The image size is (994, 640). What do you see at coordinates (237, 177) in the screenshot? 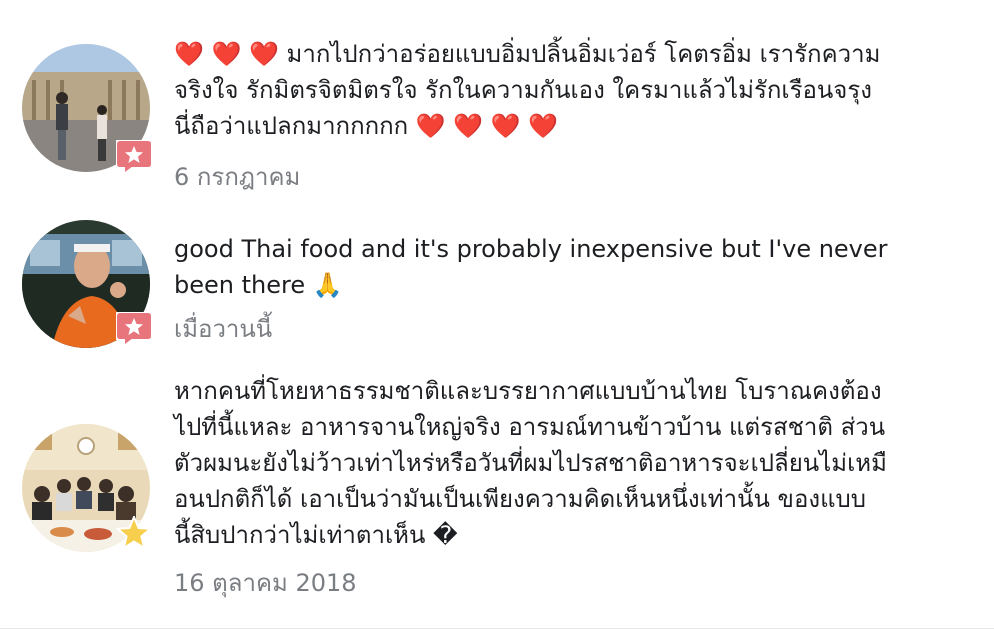
I see `review-date: 6 กรกฎาคม` at bounding box center [237, 177].